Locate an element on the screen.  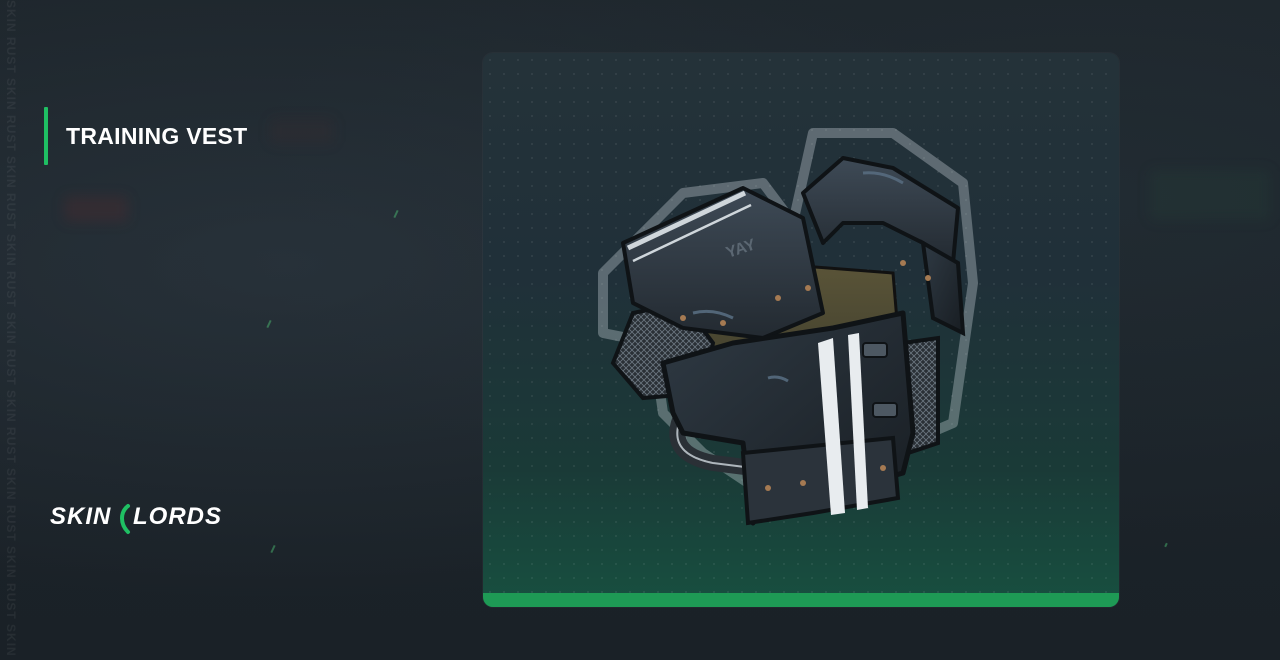
skinlords-logo: SKIN LORDS is located at coordinates (150, 518).